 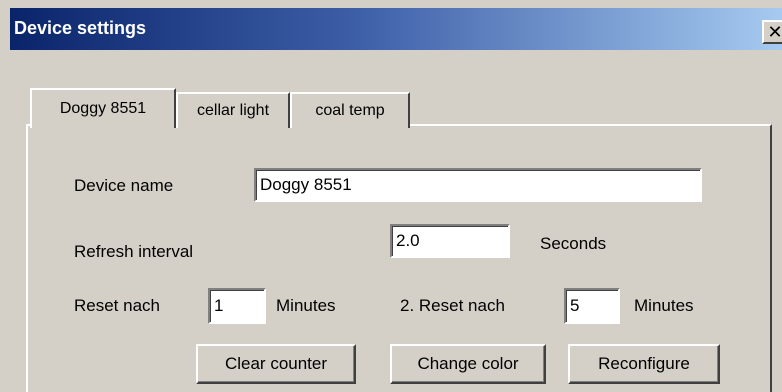 I want to click on tab-label: Doggy 8551, so click(x=103, y=108).